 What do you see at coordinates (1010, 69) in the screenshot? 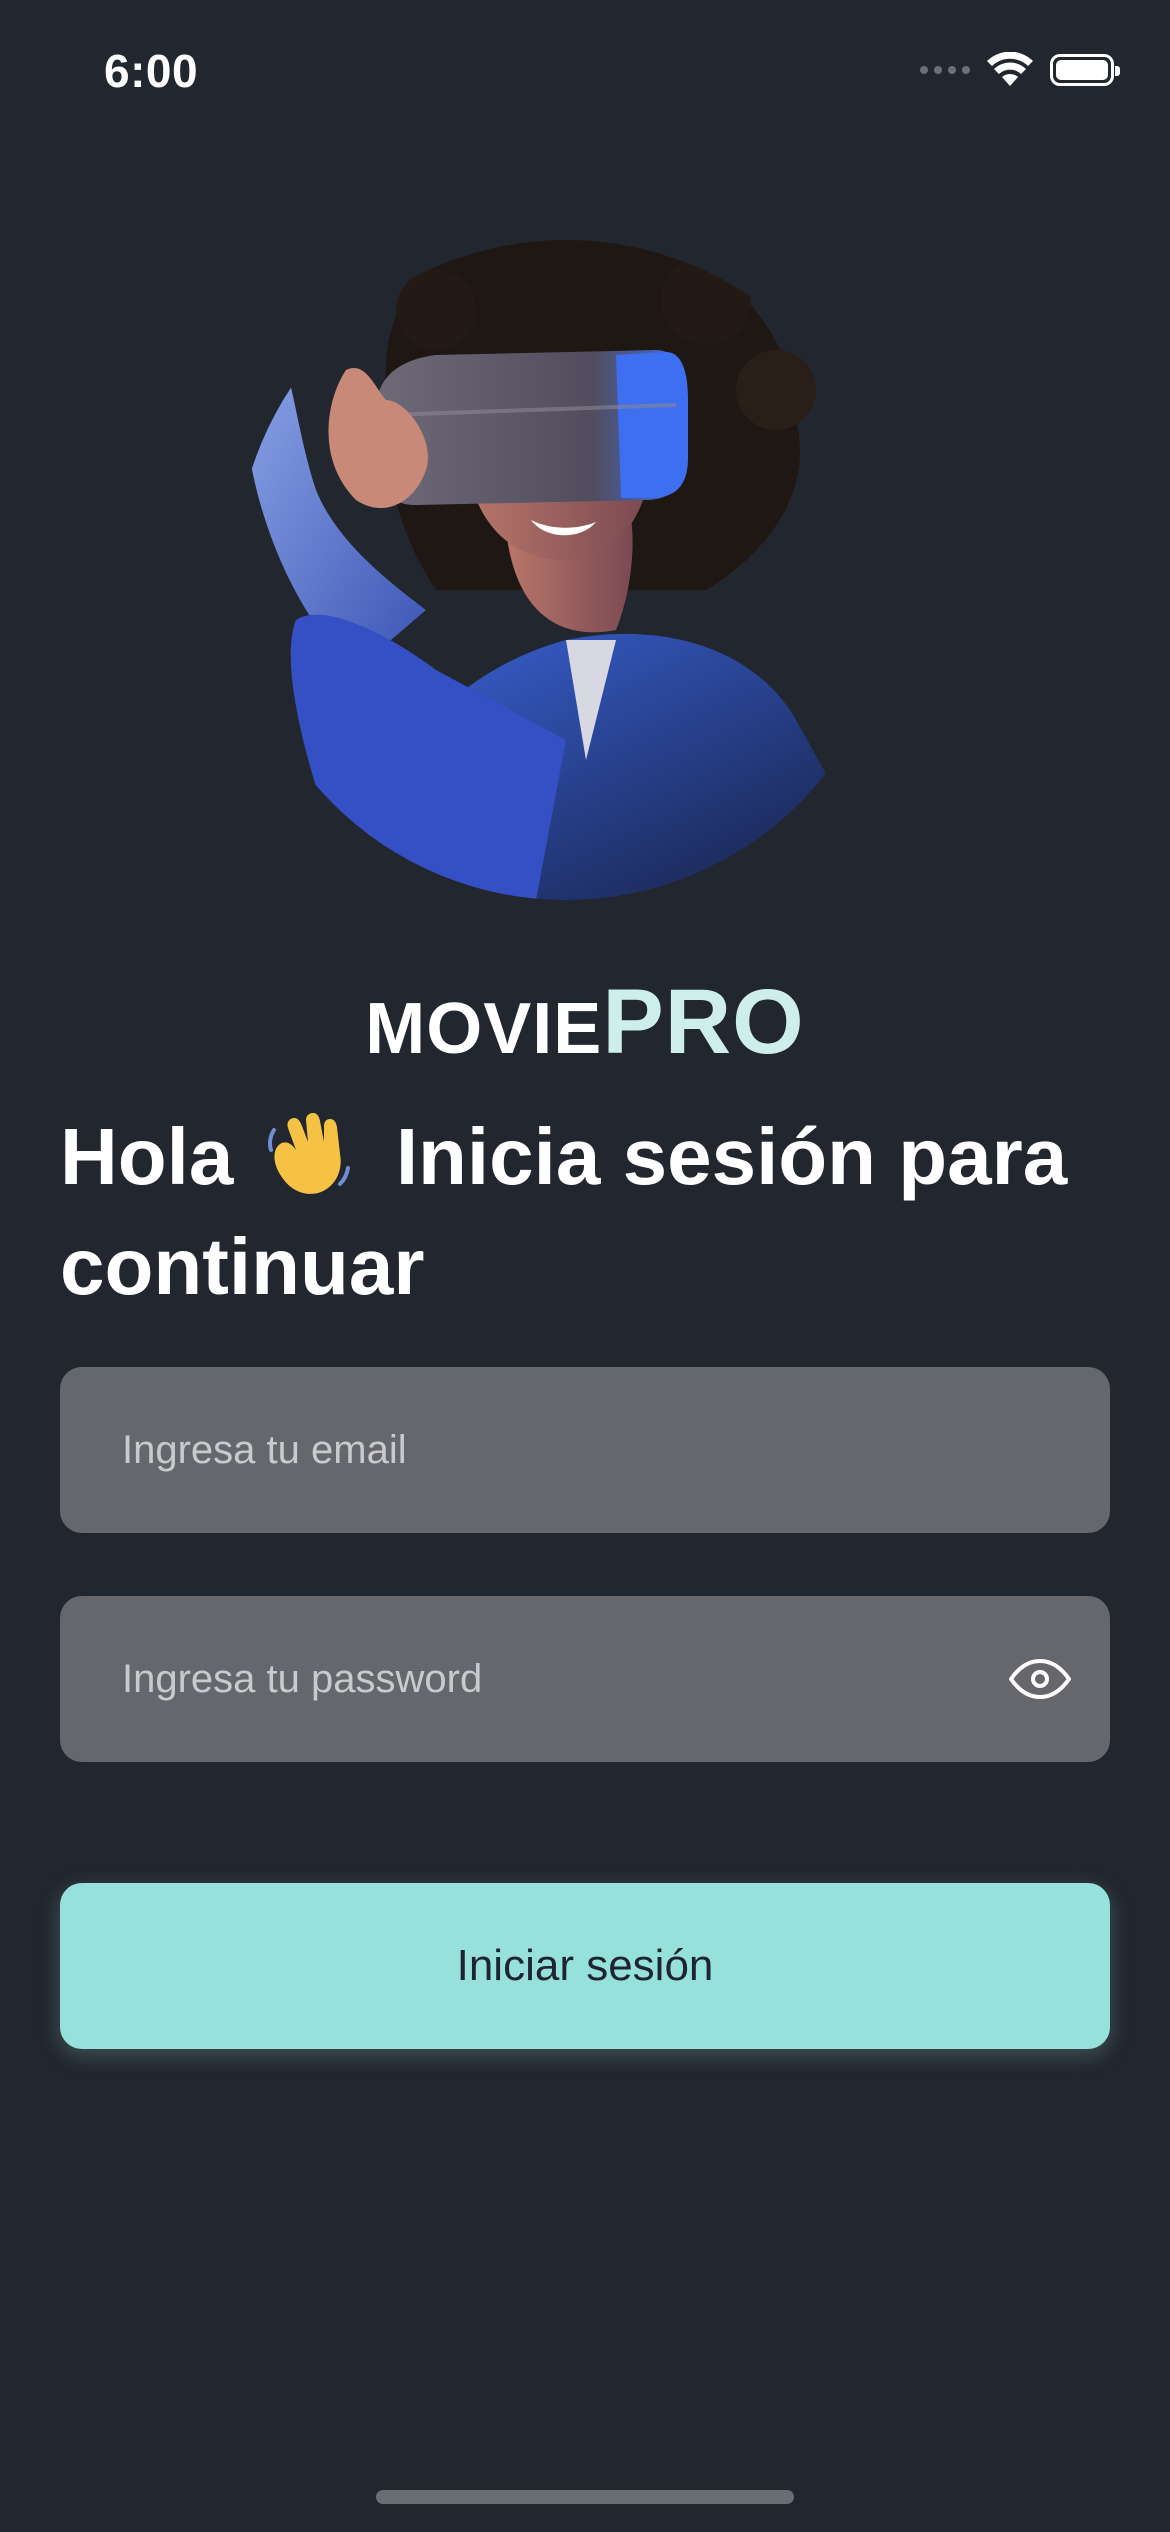
I see `wifi-icon` at bounding box center [1010, 69].